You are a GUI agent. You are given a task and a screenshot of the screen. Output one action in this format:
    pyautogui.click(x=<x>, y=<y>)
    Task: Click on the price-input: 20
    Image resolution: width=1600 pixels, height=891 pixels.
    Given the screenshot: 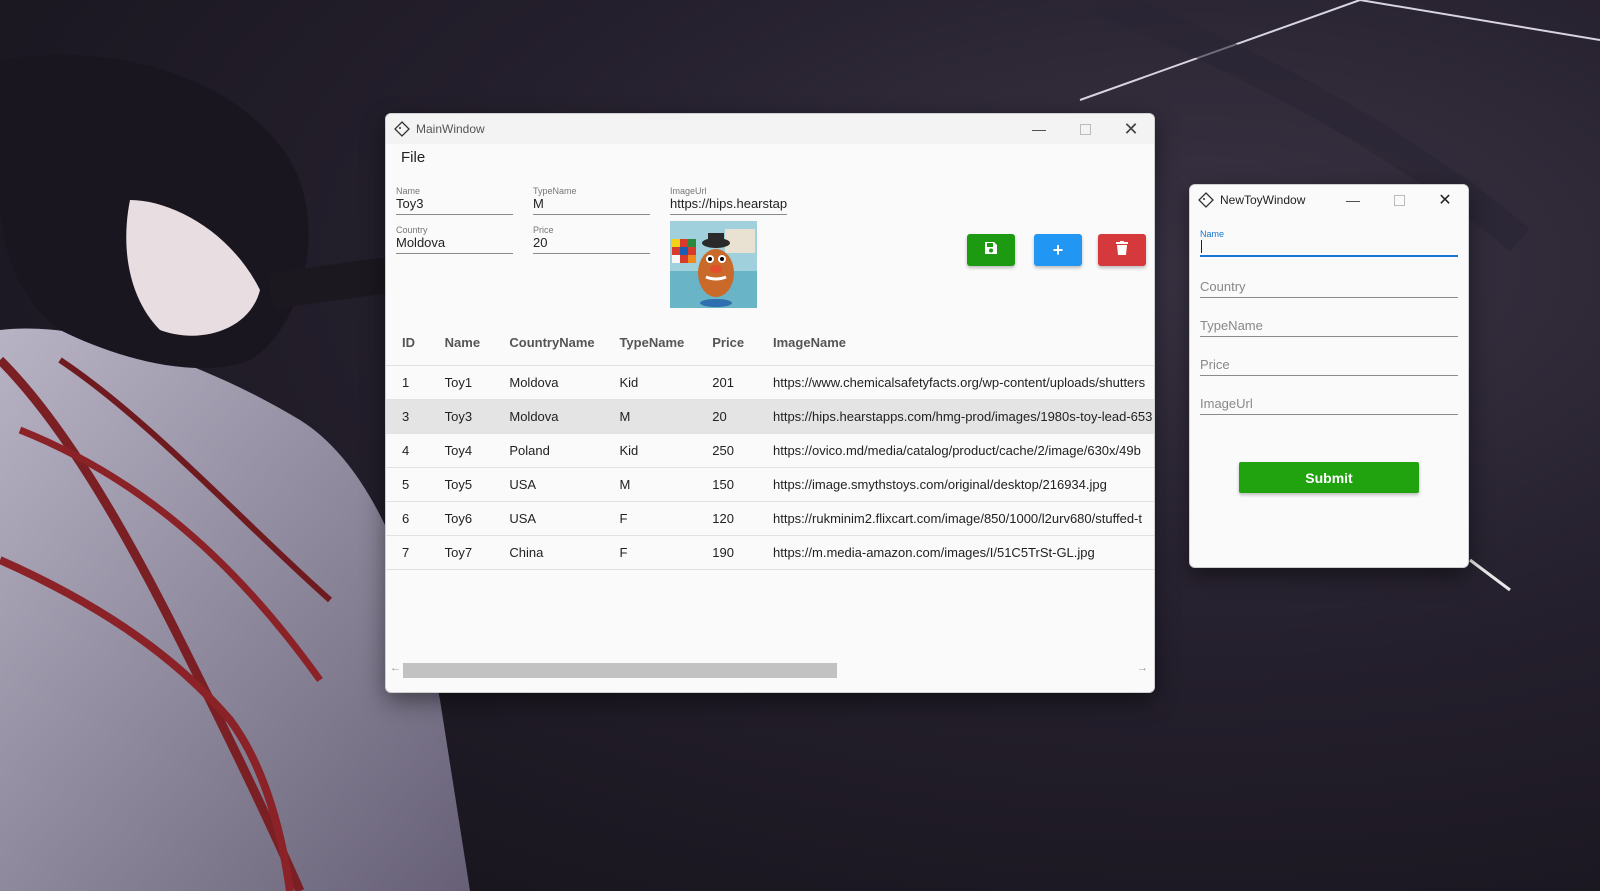 What is the action you would take?
    pyautogui.click(x=591, y=244)
    